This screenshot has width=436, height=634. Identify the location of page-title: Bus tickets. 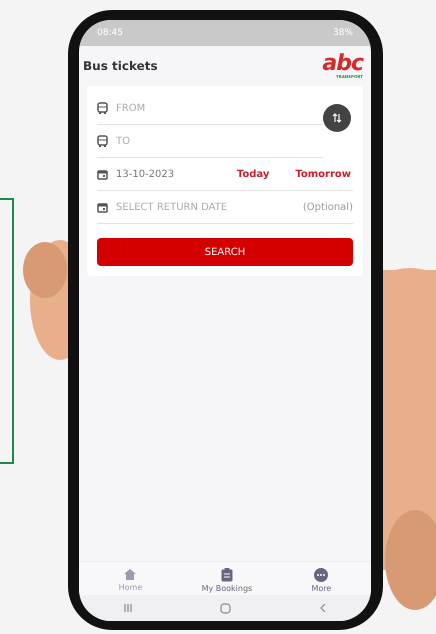
(120, 66).